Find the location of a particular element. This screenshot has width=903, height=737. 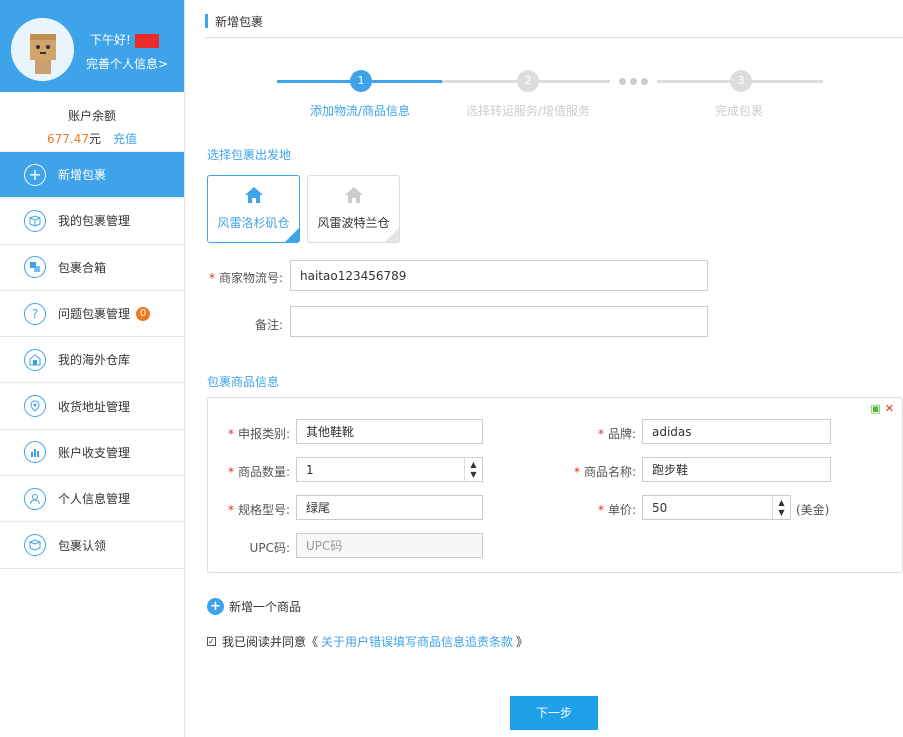

profile-header: 下午好! 完善个人信息> is located at coordinates (92, 46).